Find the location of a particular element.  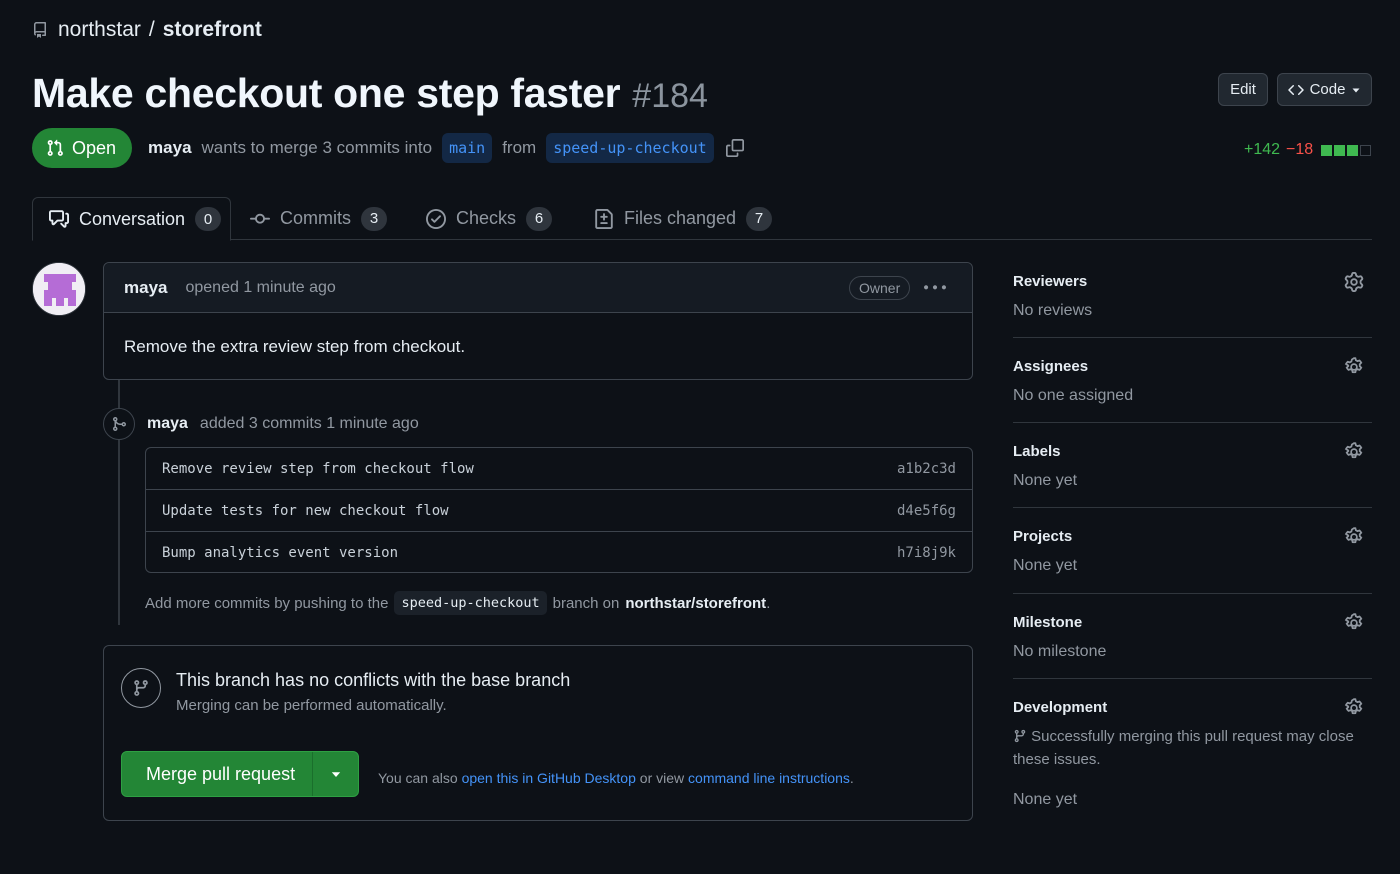

command-line-instructions-link: command line instructions is located at coordinates (769, 778).